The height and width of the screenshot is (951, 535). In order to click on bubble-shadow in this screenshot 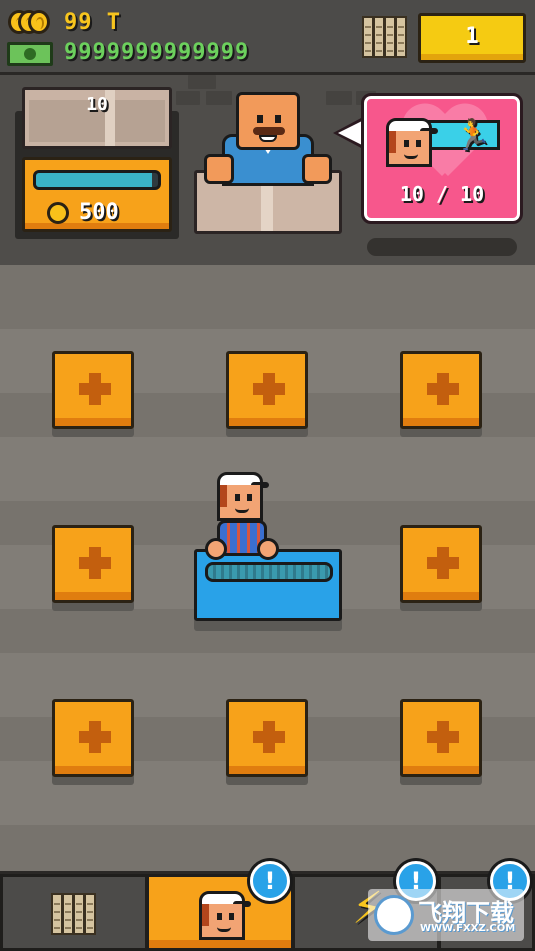, I will do `click(442, 247)`.